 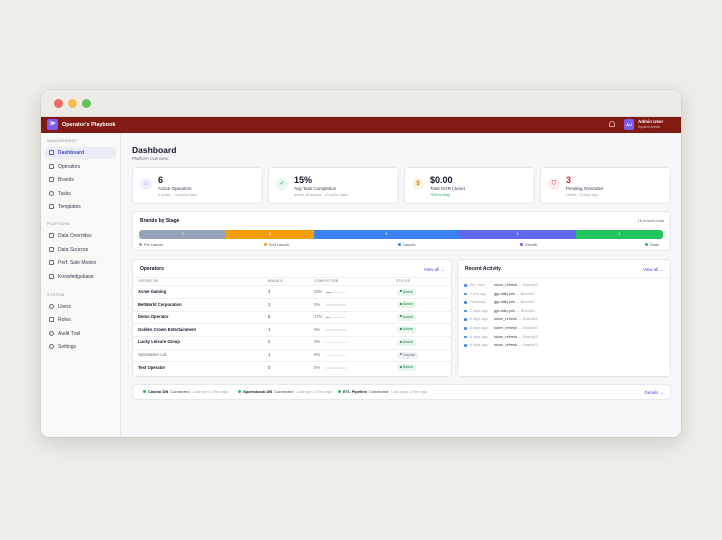 What do you see at coordinates (175, 188) in the screenshot?
I see `kpi-label: Active Operators` at bounding box center [175, 188].